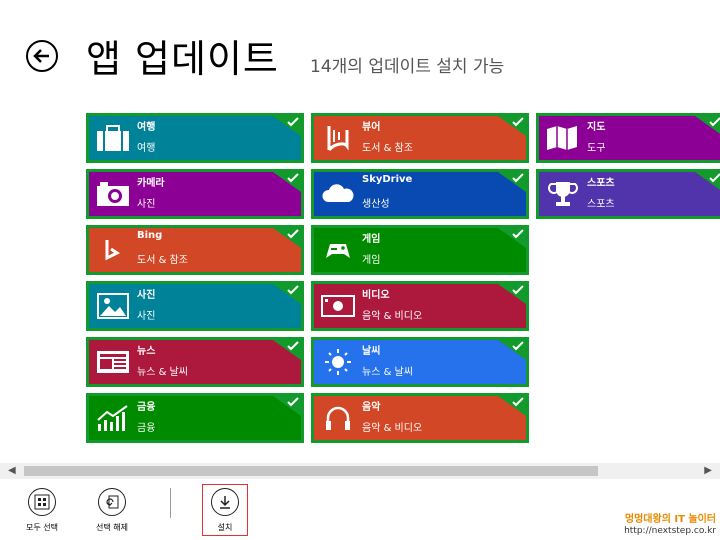 The height and width of the screenshot is (540, 720). Describe the element at coordinates (371, 239) in the screenshot. I see `tile-app-name: 게임` at that location.